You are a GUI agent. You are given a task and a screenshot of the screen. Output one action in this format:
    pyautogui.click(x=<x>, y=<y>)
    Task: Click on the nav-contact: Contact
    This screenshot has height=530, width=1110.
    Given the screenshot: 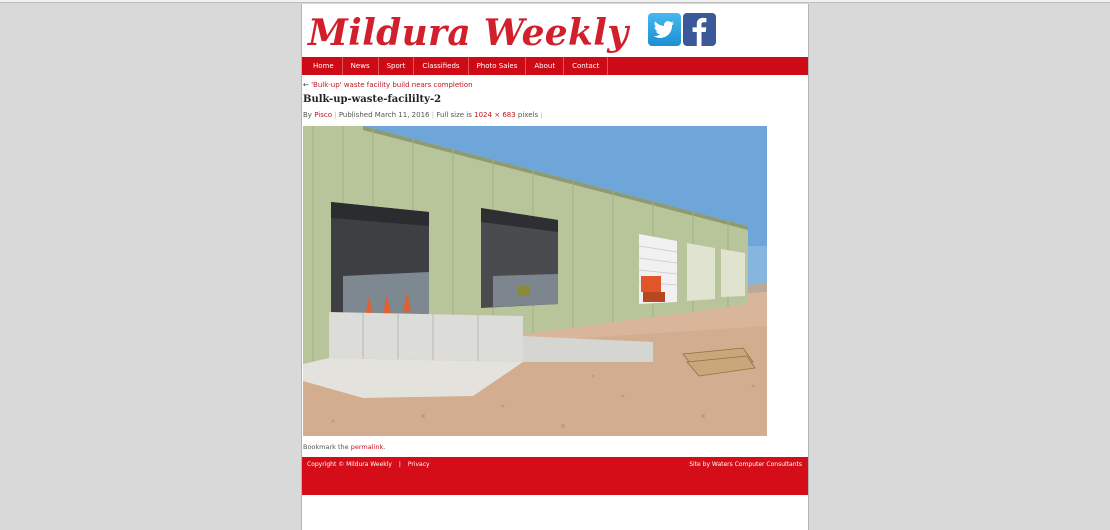 What is the action you would take?
    pyautogui.click(x=586, y=66)
    